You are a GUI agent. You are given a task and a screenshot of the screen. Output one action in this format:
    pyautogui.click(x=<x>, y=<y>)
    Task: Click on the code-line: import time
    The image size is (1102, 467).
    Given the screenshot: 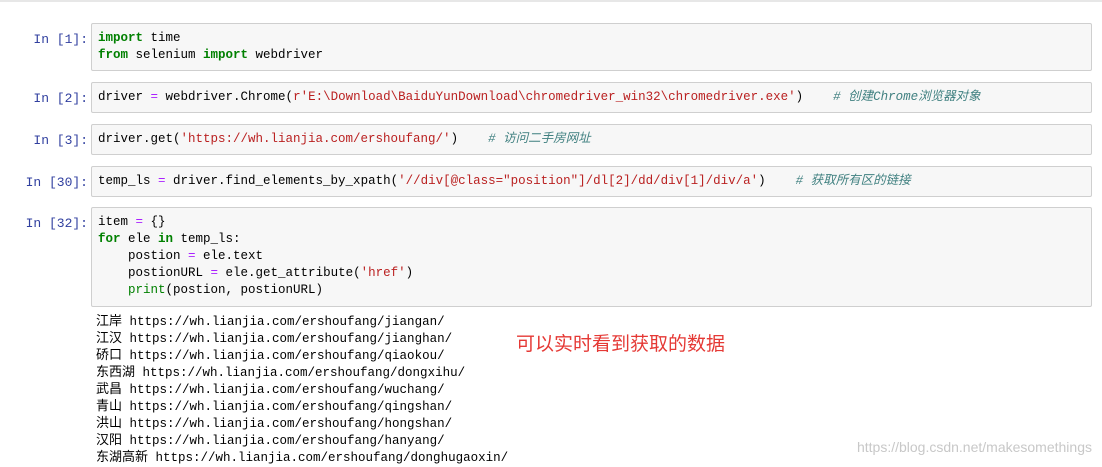 What is the action you would take?
    pyautogui.click(x=210, y=38)
    